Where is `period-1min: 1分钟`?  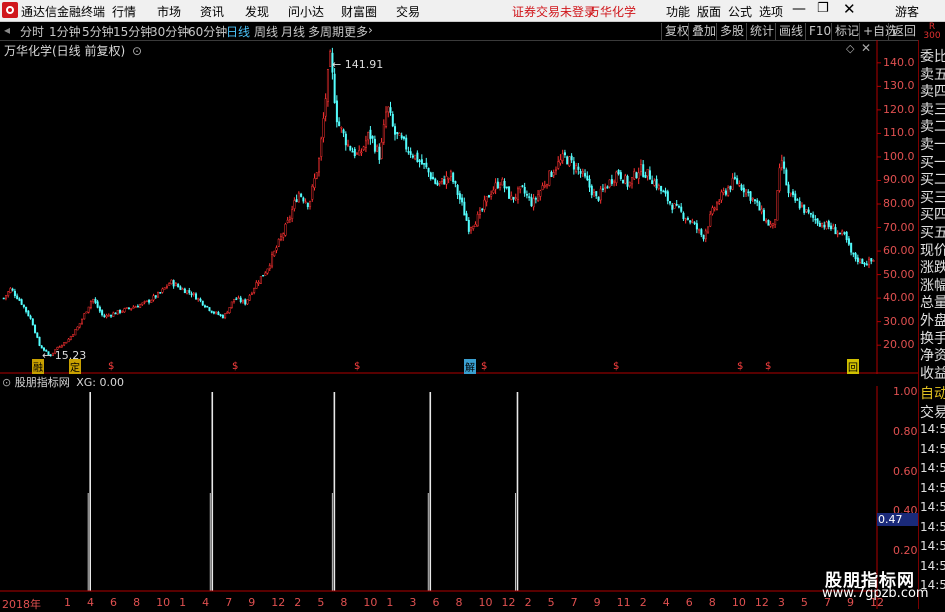 period-1min: 1分钟 is located at coordinates (65, 31).